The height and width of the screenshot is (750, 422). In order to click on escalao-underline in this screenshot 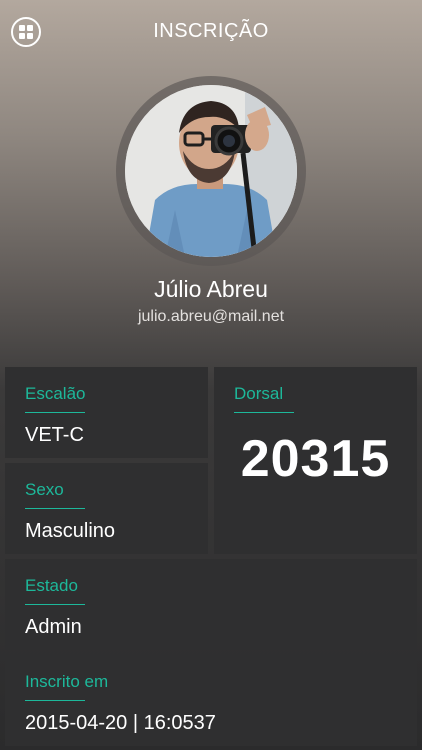, I will do `click(55, 412)`.